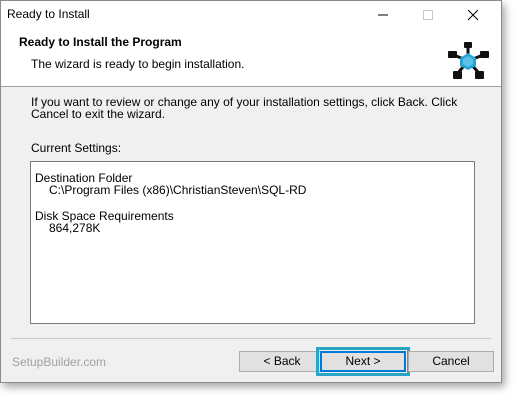 This screenshot has width=515, height=398. What do you see at coordinates (451, 361) in the screenshot?
I see `cancel-button: Cancel` at bounding box center [451, 361].